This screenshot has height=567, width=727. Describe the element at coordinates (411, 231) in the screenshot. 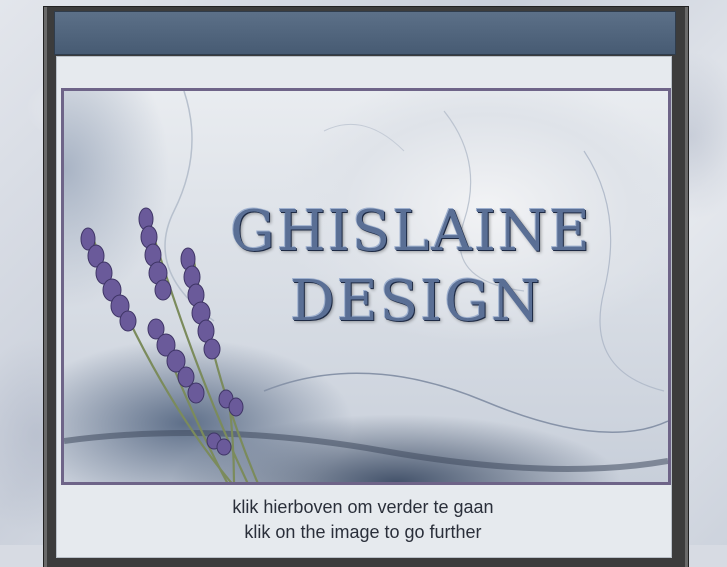

I see `banner-title-line1: GHISLAINE` at that location.